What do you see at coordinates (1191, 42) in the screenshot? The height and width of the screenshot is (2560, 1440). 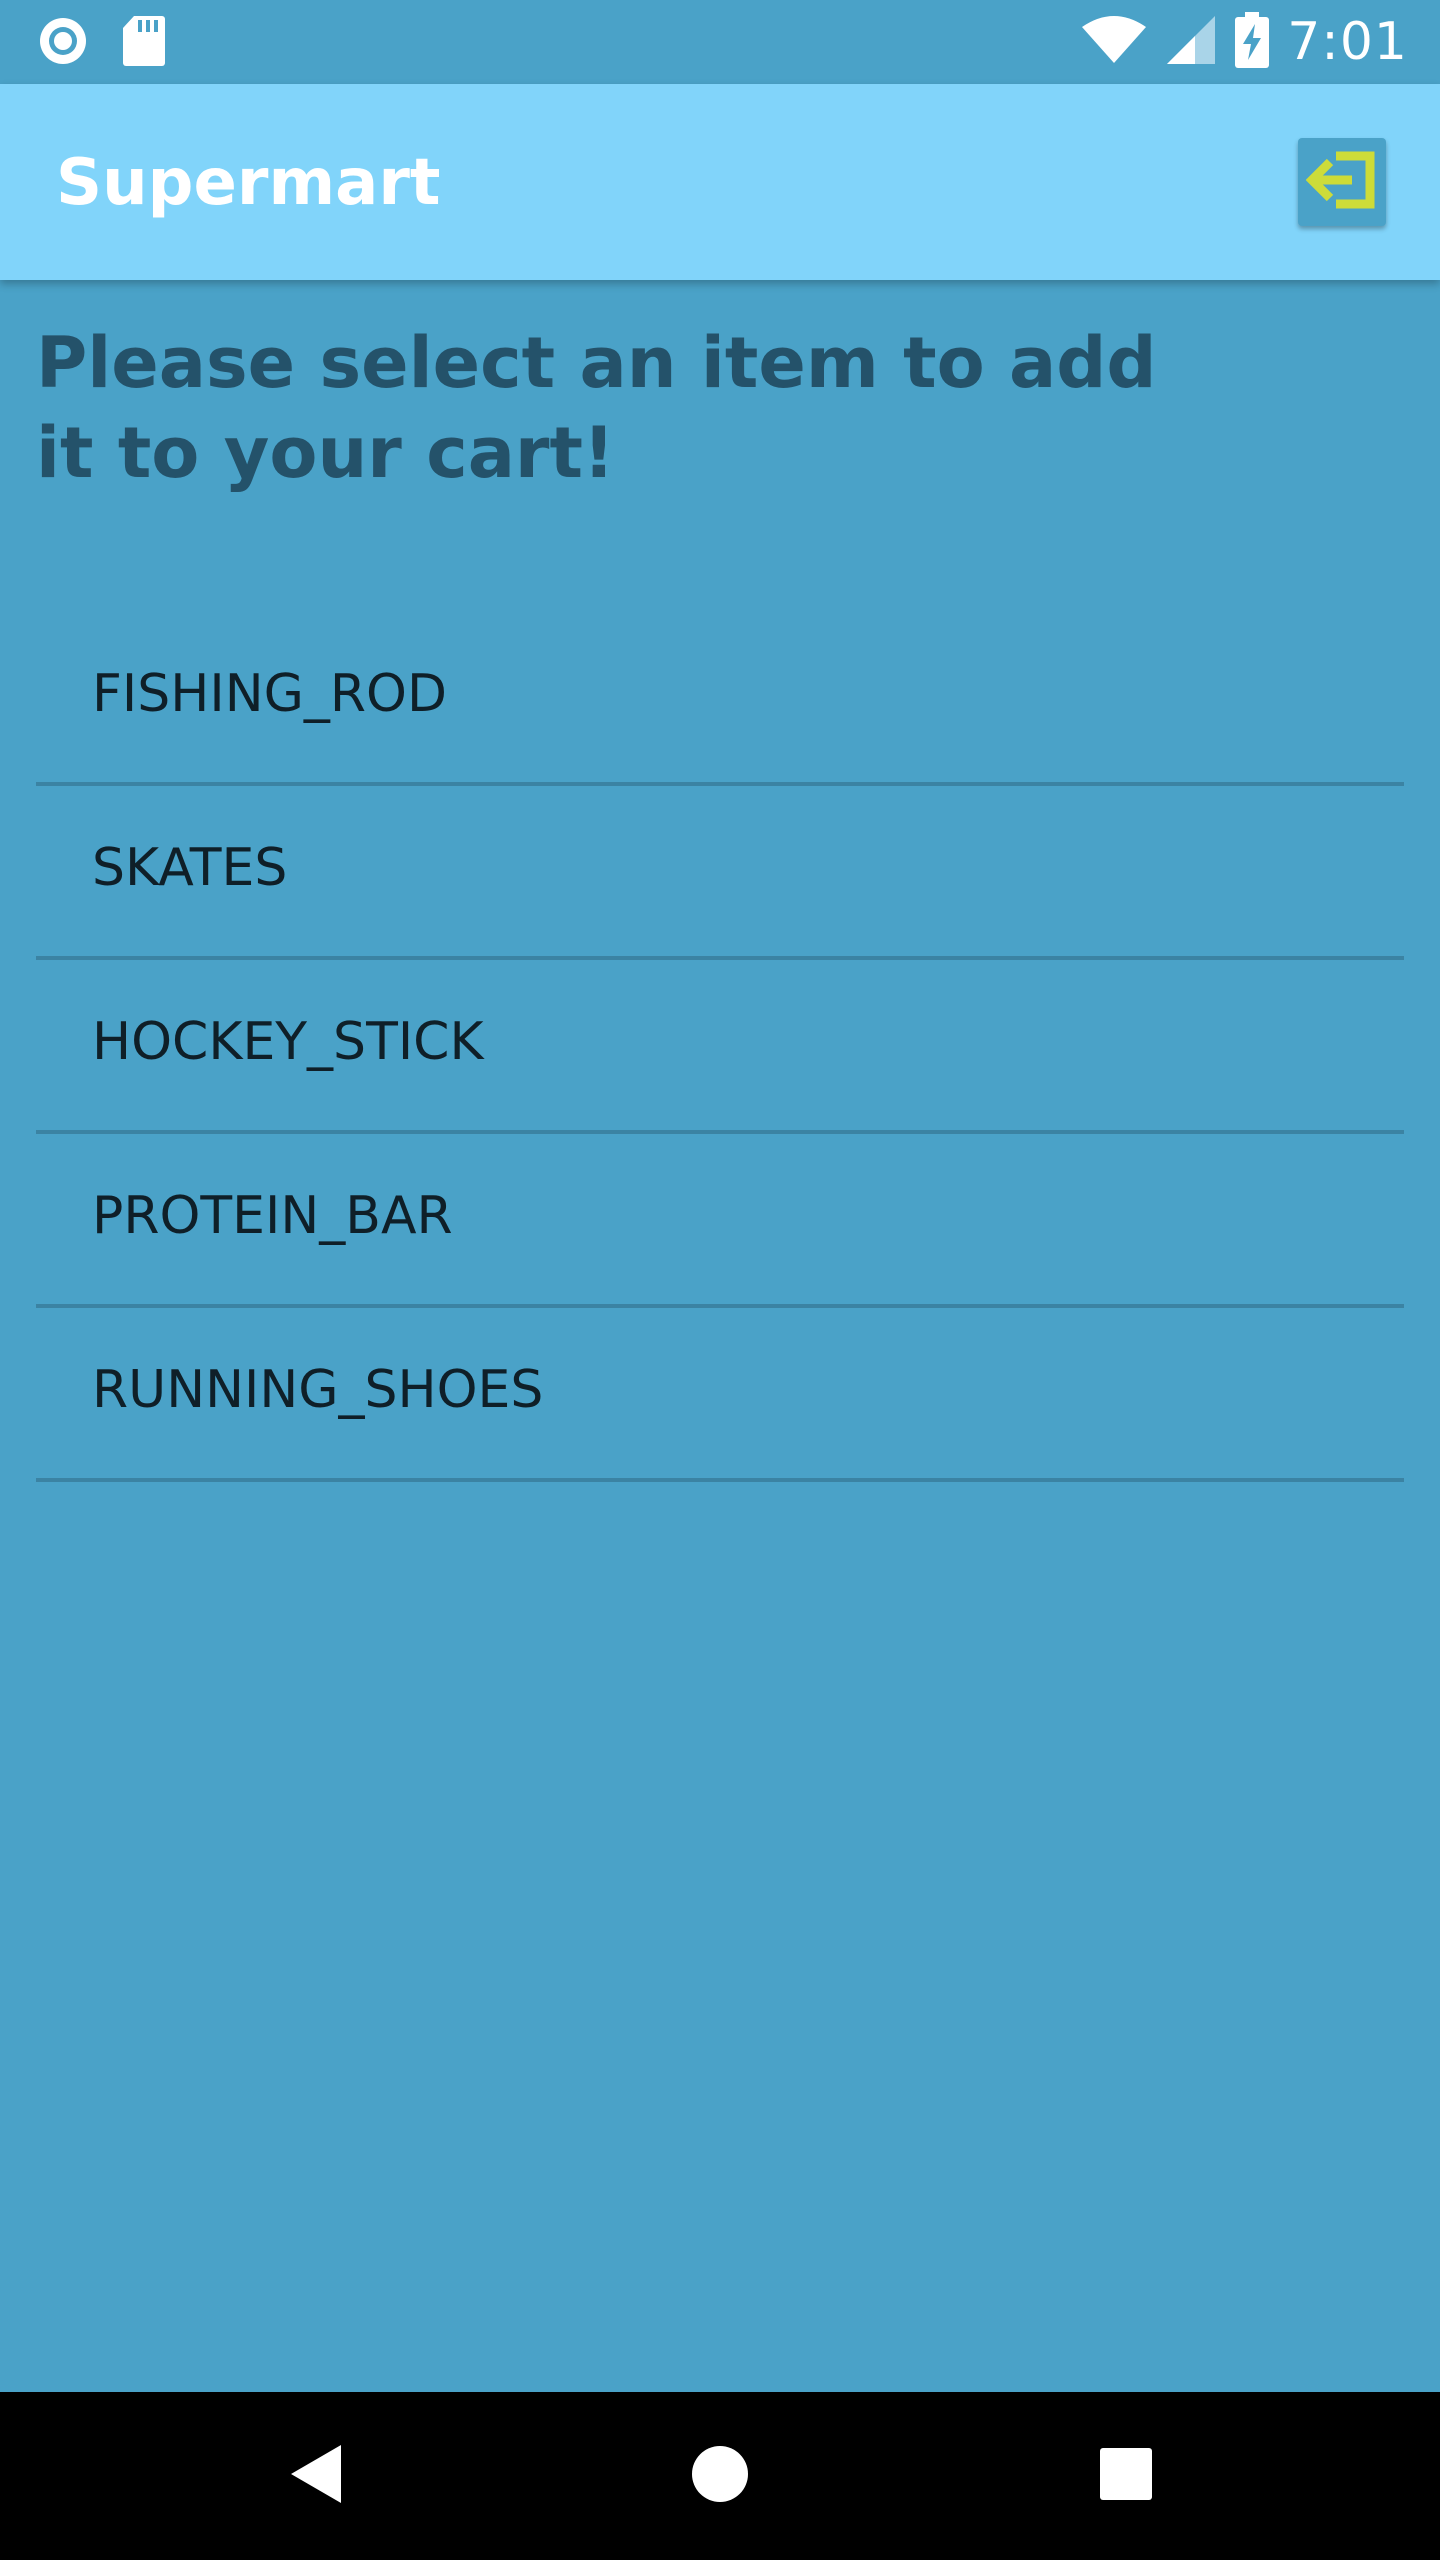 I see `cell-signal-icon` at bounding box center [1191, 42].